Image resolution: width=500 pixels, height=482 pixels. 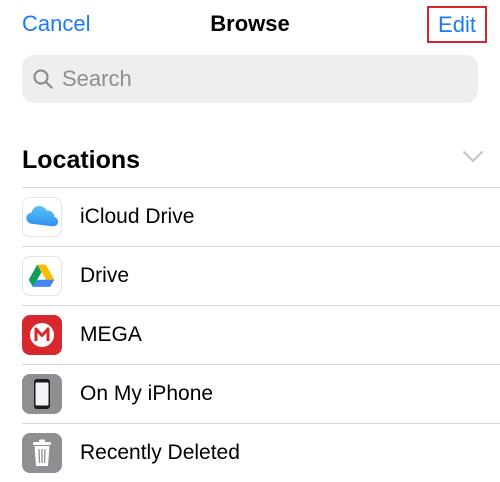 I want to click on trash-icon, so click(x=42, y=453).